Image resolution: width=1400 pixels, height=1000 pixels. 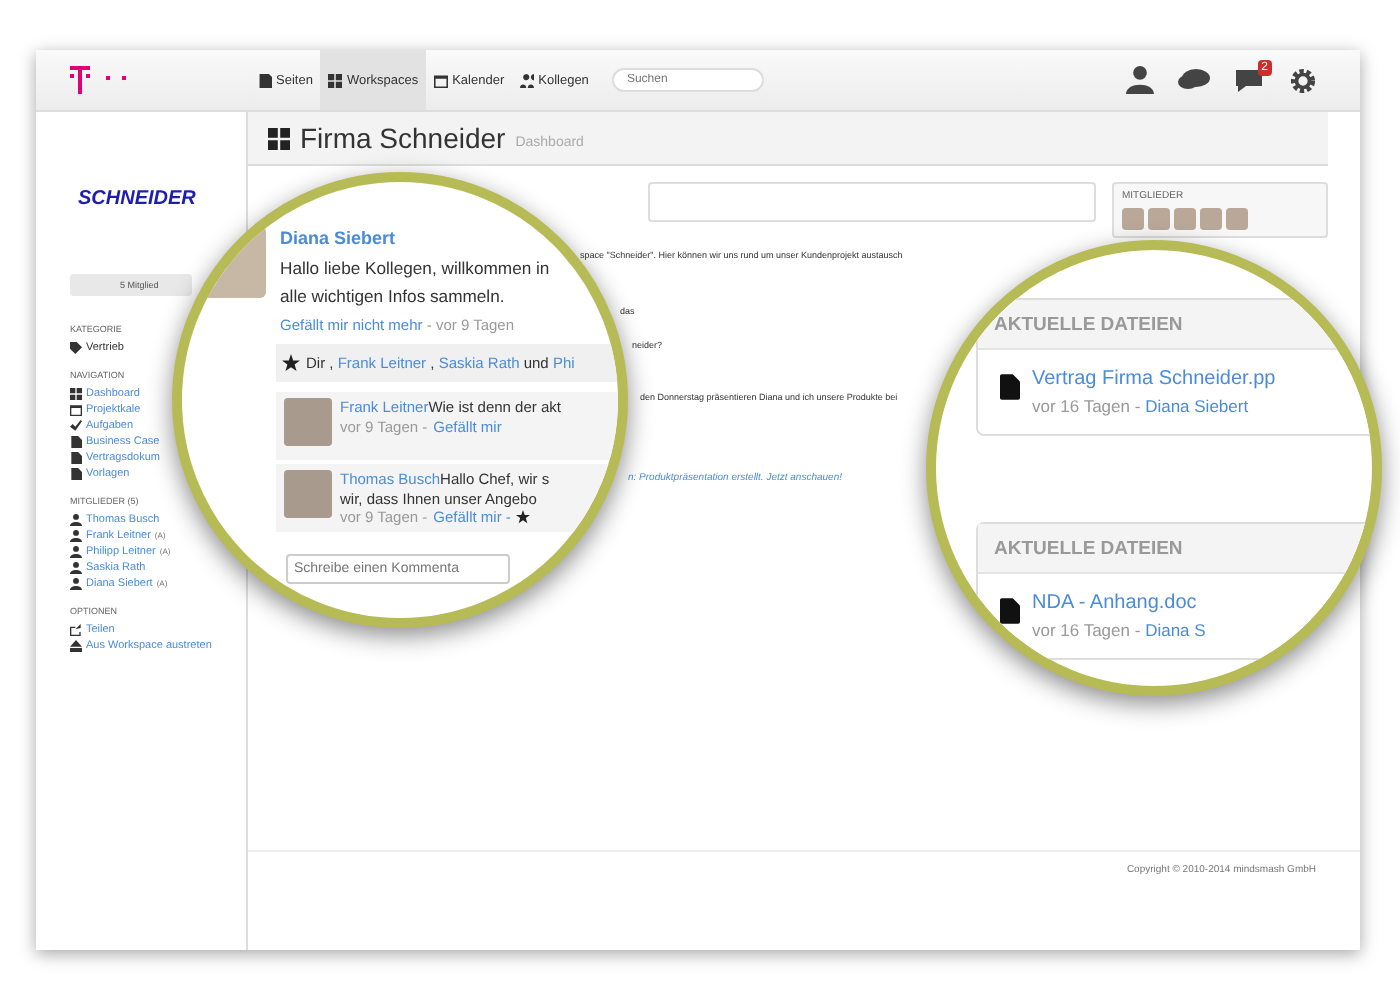 I want to click on file-link: NDA - Anhang.doc, so click(x=1119, y=603).